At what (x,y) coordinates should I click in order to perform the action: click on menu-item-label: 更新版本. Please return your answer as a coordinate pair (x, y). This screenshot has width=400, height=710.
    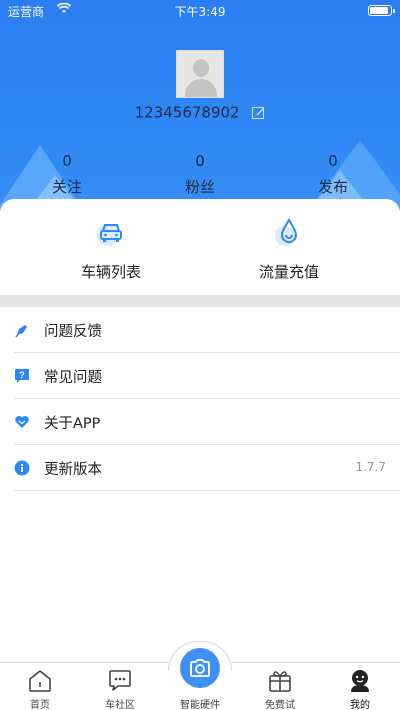
    Looking at the image, I should click on (73, 470).